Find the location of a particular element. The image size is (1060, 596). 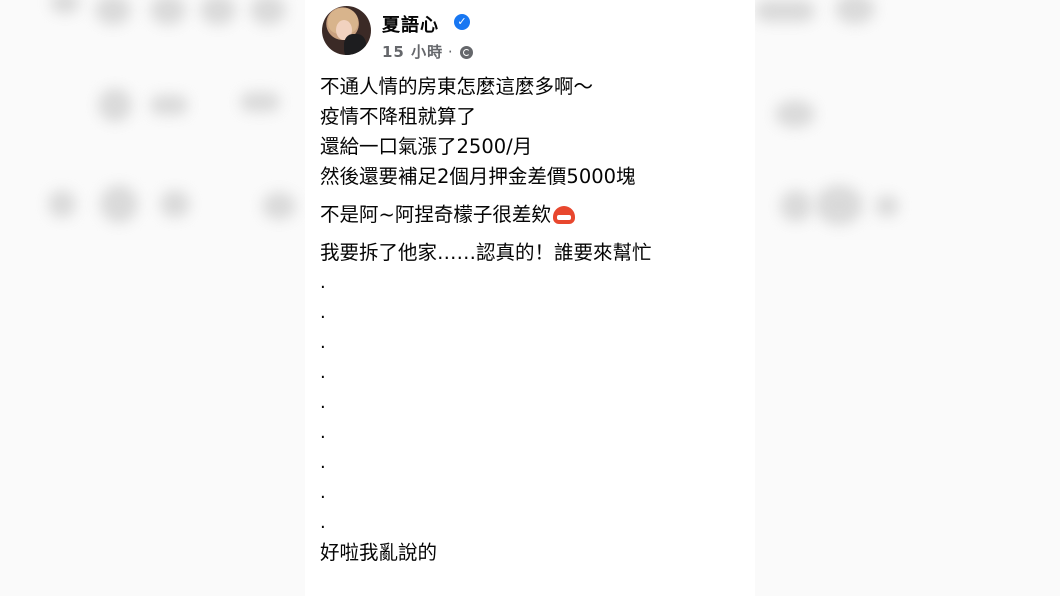

post-line: 還給一口氣漲了2500/月 is located at coordinates (426, 146).